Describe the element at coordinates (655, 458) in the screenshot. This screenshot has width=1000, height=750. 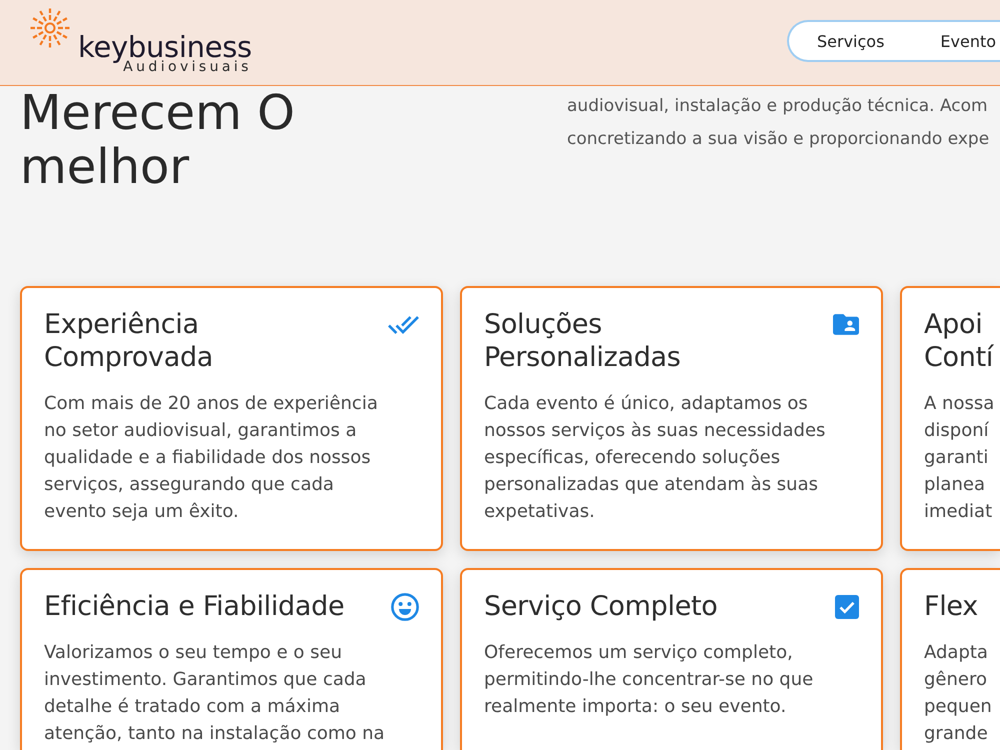
I see `card-text: Cada evento é único, adaptamos os nossos serviços às suas necessidades específicas, oferecendo soluções personalizadas que atendam às suas expetativas.` at that location.